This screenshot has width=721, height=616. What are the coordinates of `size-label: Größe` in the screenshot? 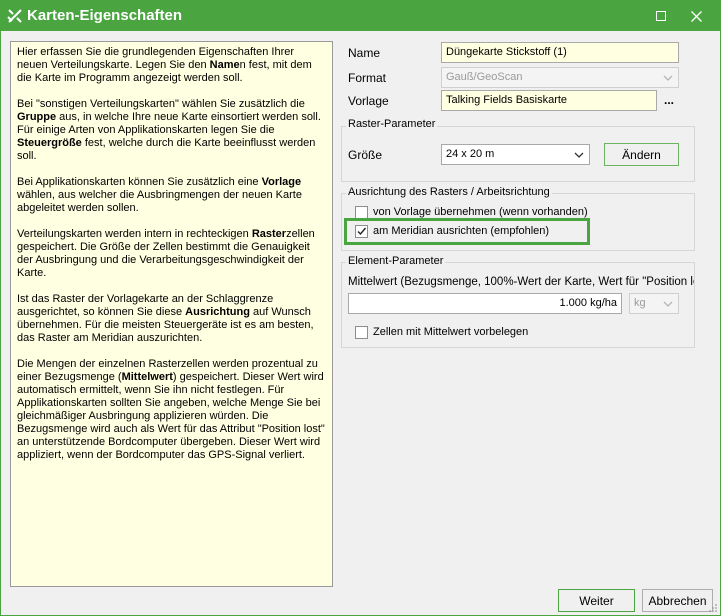 It's located at (365, 155).